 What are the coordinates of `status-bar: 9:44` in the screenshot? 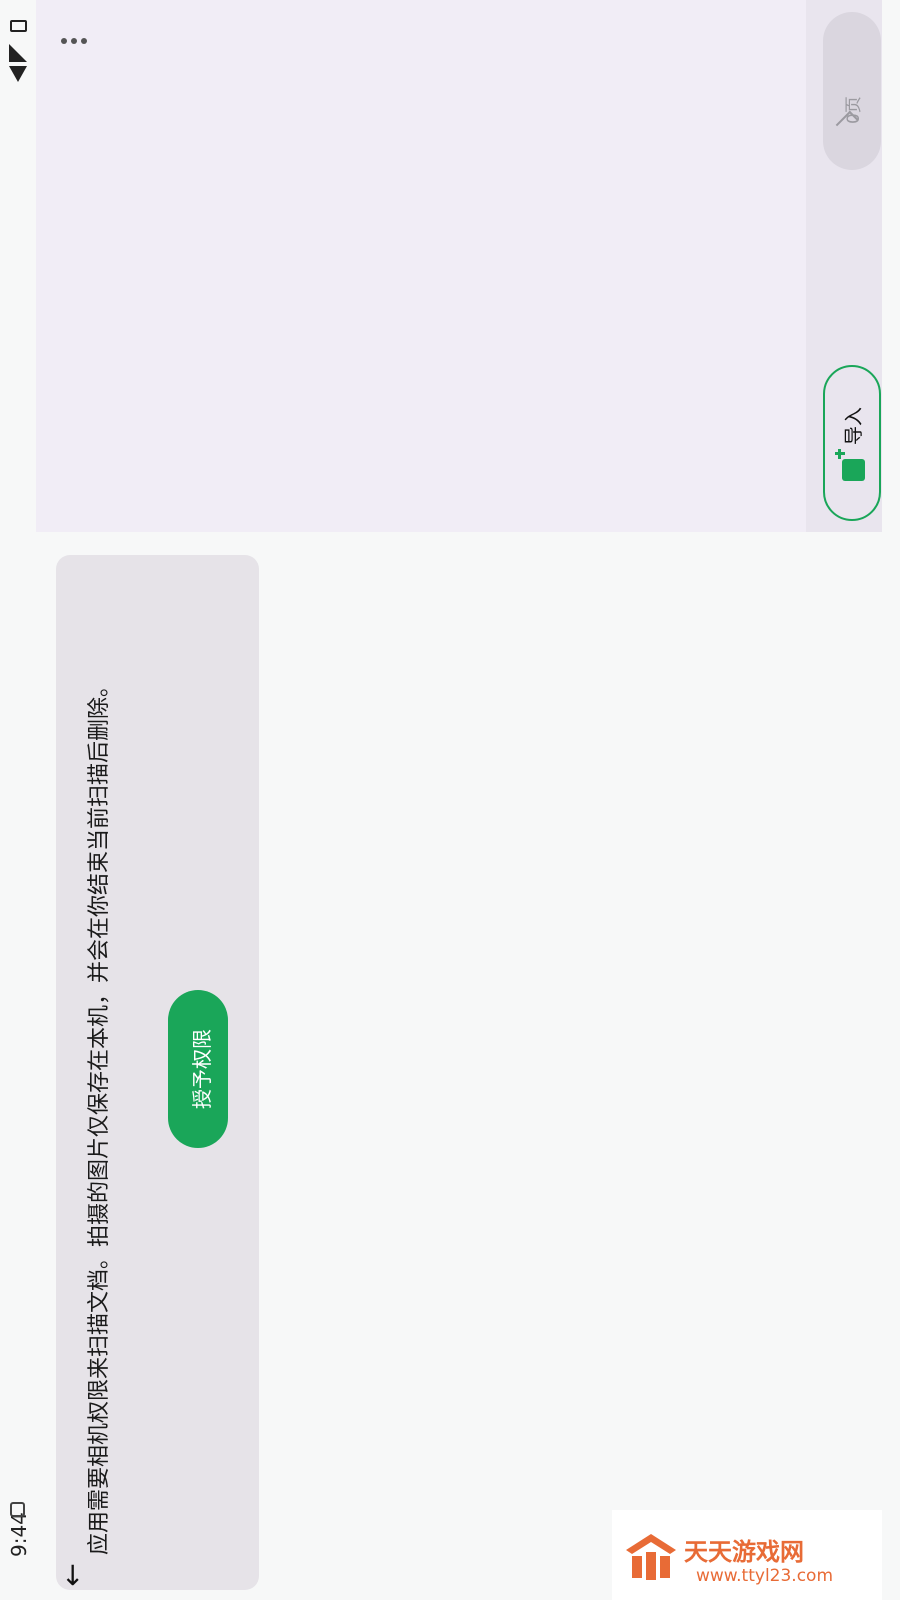 It's located at (18, 800).